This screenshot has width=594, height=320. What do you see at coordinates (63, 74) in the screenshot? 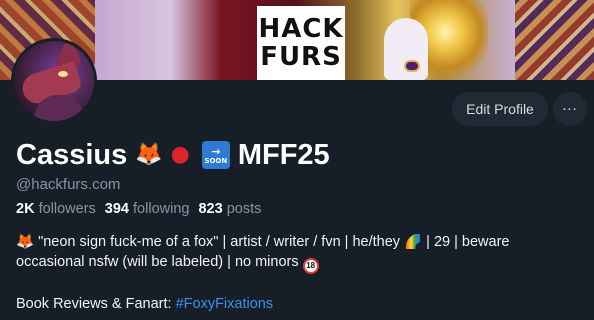
I see `avatar-eye` at bounding box center [63, 74].